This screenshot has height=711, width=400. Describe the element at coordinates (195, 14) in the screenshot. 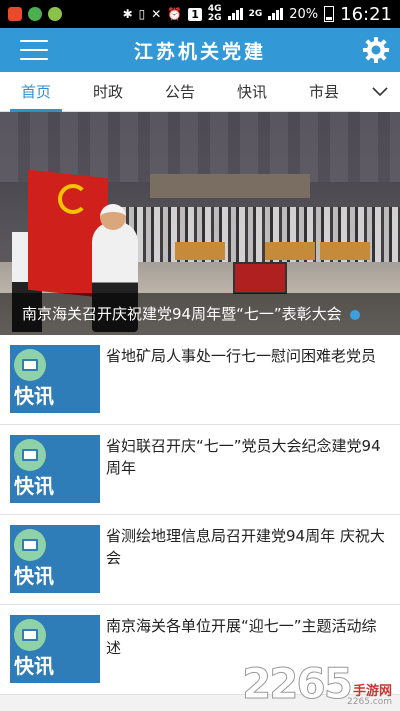

I see `sim-indicator: 1` at that location.